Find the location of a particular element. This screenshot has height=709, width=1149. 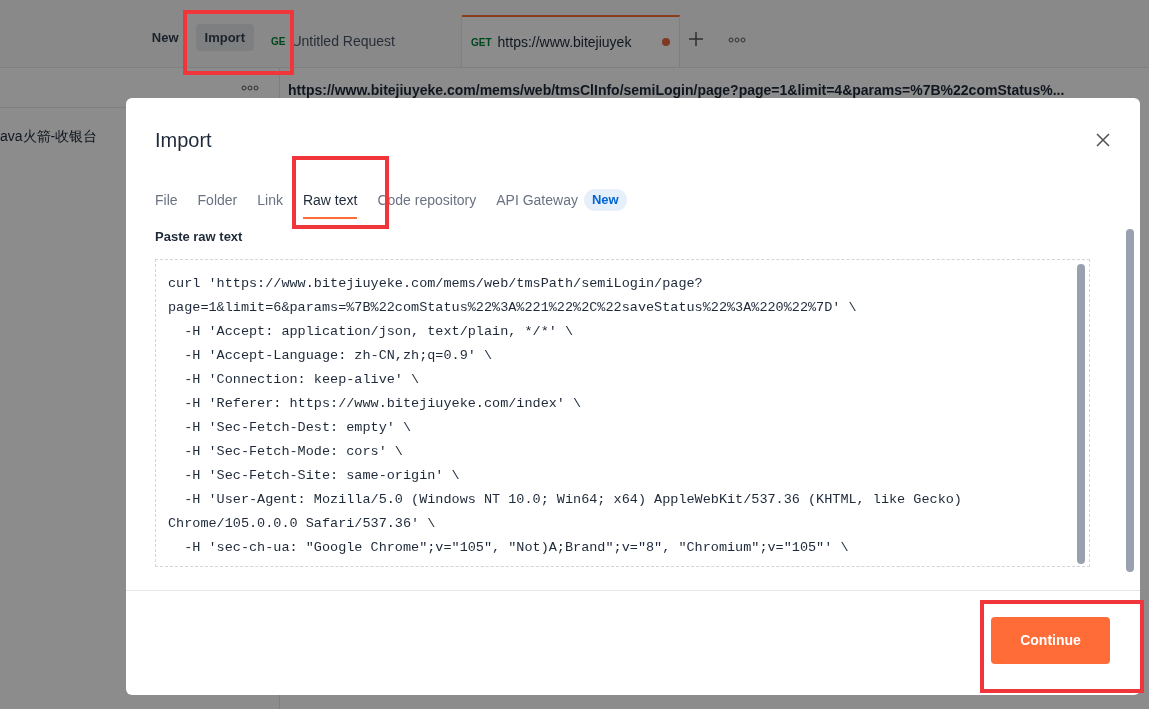

code-line: Chrome/105.0.0.0 Safari/537.36' \ is located at coordinates (302, 523).